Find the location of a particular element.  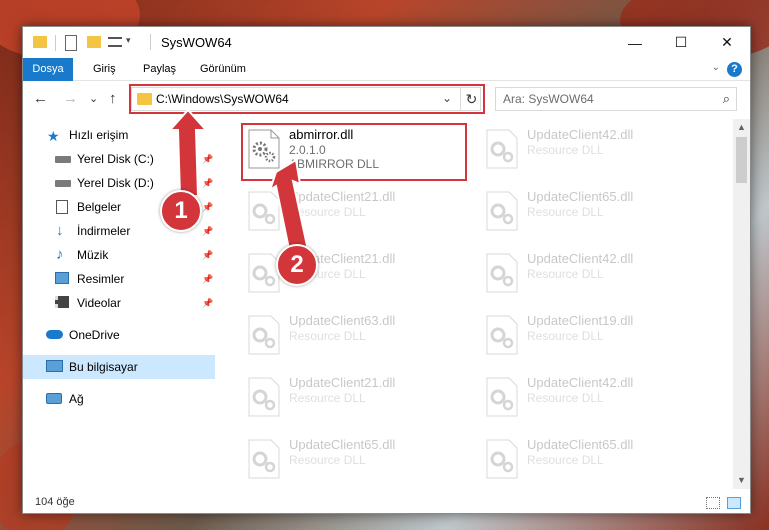

annotation-arrows is located at coordinates (238, 182).